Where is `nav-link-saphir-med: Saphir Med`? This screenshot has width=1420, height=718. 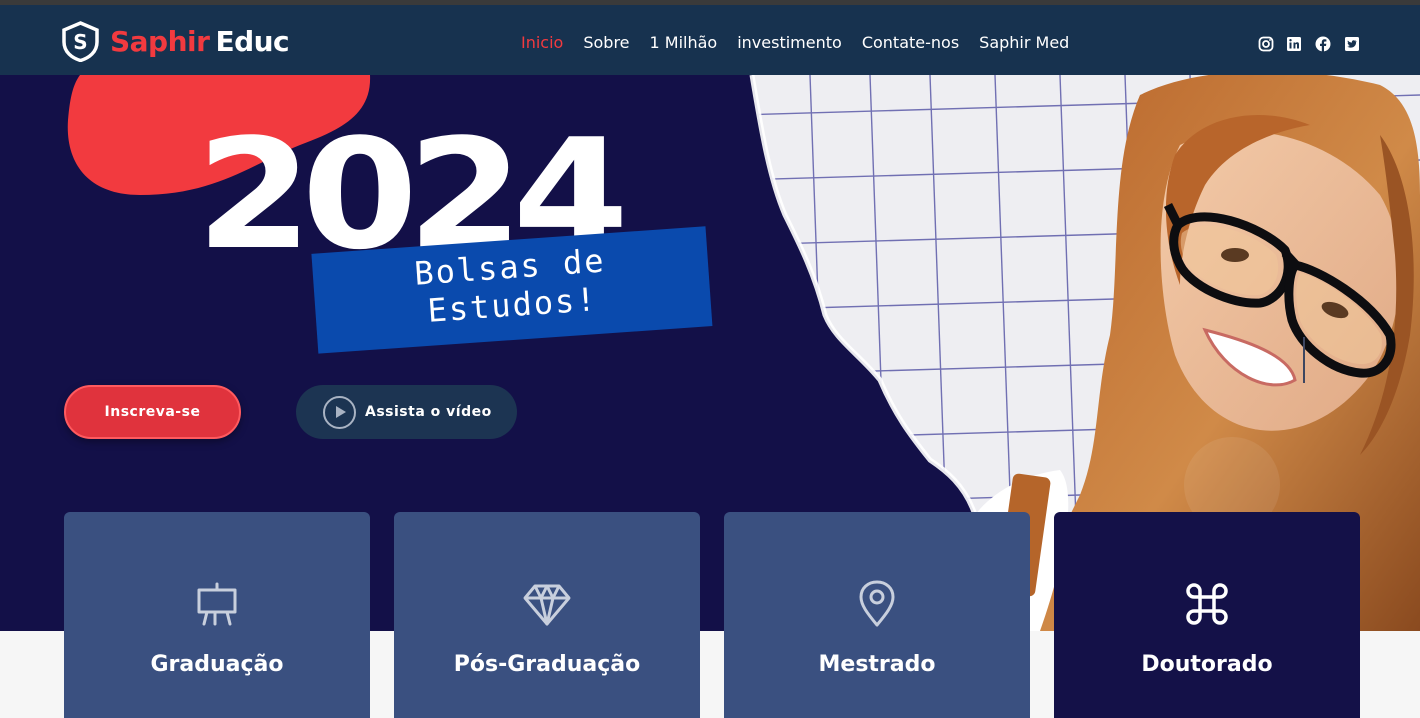 nav-link-saphir-med: Saphir Med is located at coordinates (1024, 42).